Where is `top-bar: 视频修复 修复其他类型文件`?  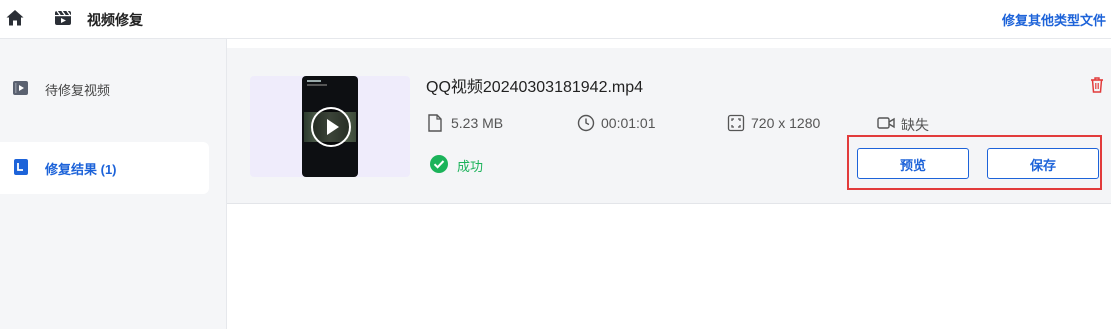
top-bar: 视频修复 修复其他类型文件 is located at coordinates (555, 19).